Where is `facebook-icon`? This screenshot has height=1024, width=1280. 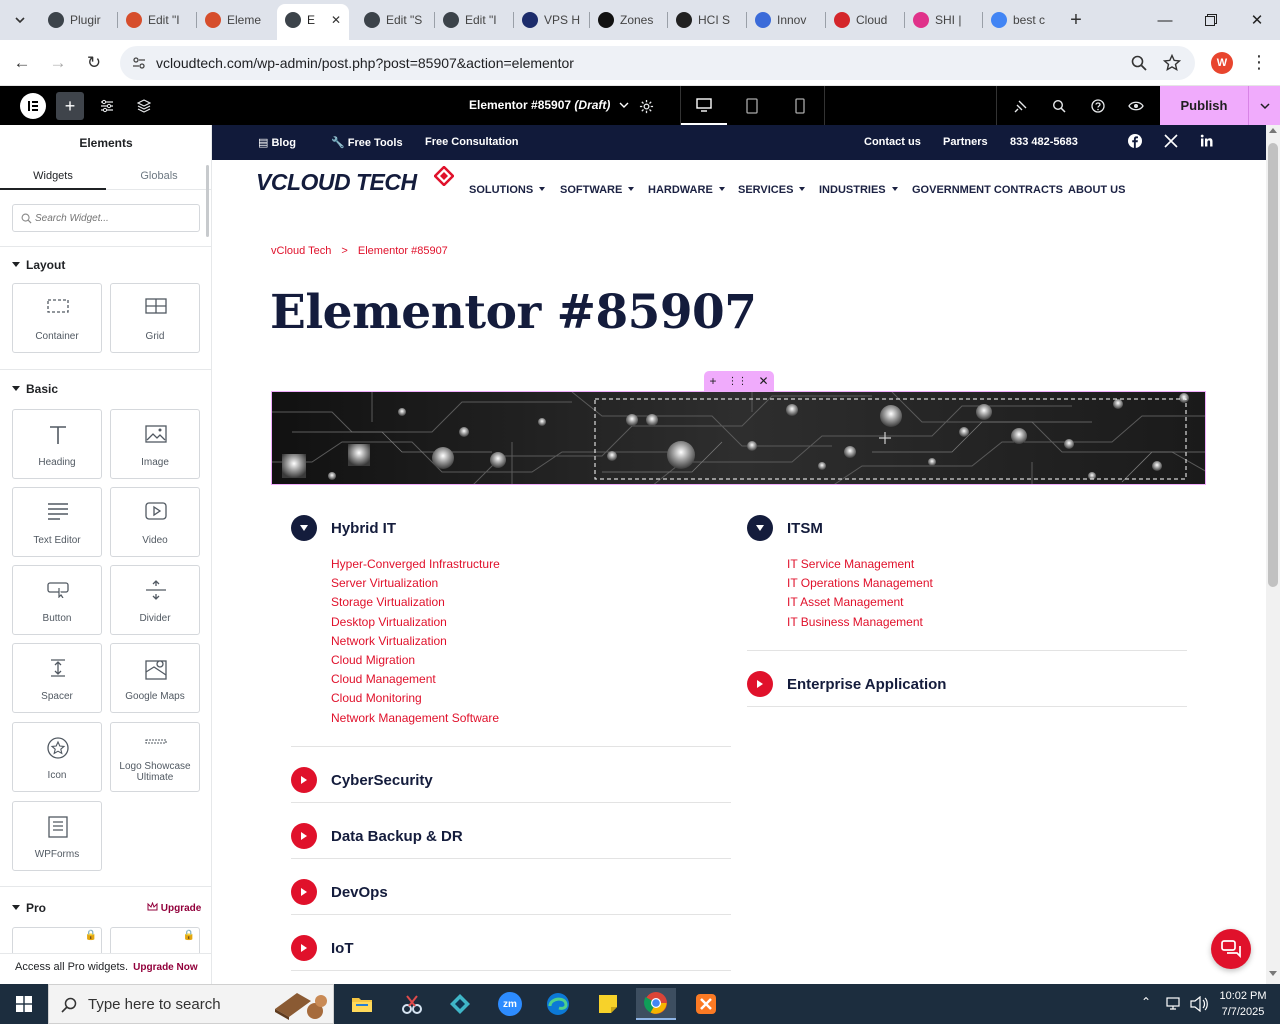
facebook-icon is located at coordinates (1135, 141).